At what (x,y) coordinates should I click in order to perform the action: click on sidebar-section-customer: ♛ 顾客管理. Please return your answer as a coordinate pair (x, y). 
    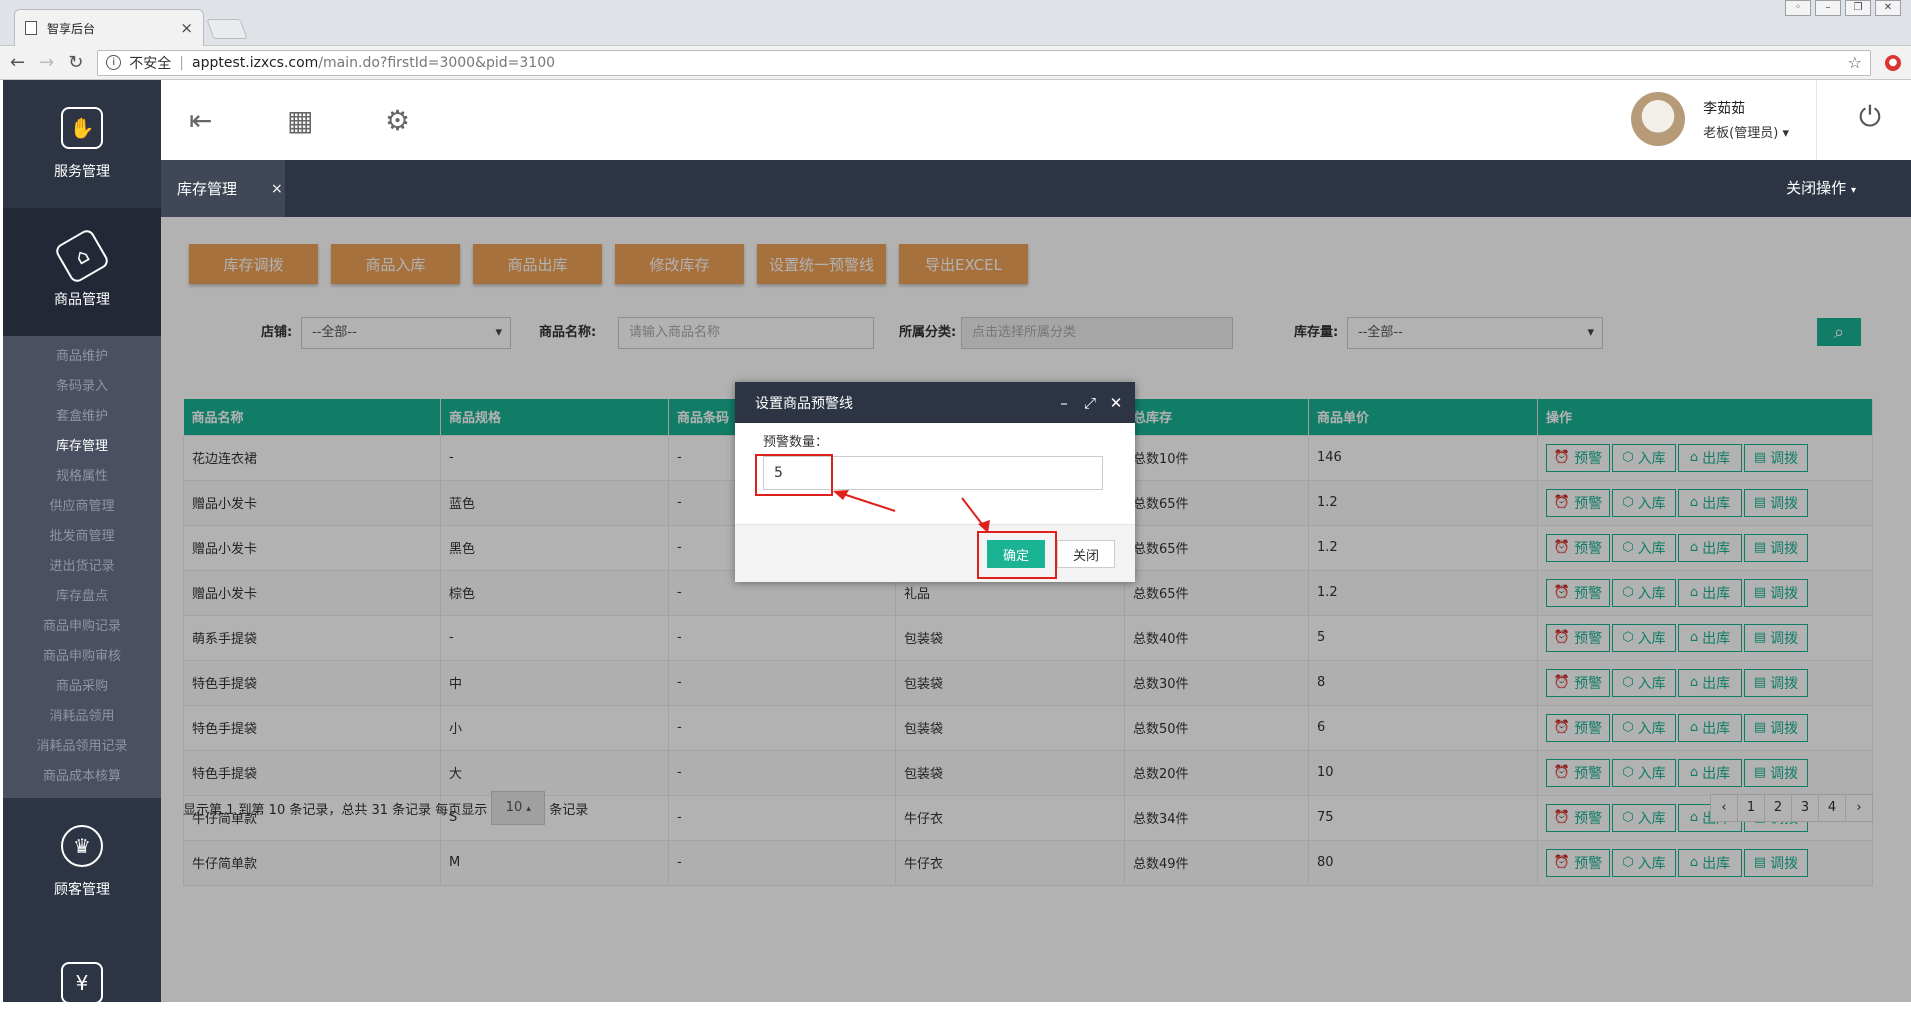
    Looking at the image, I should click on (82, 862).